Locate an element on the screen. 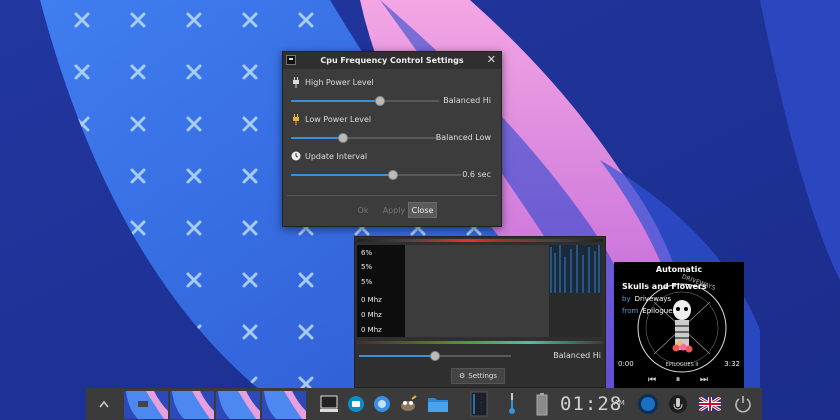  settings-button: ⚙ Settings is located at coordinates (478, 376).